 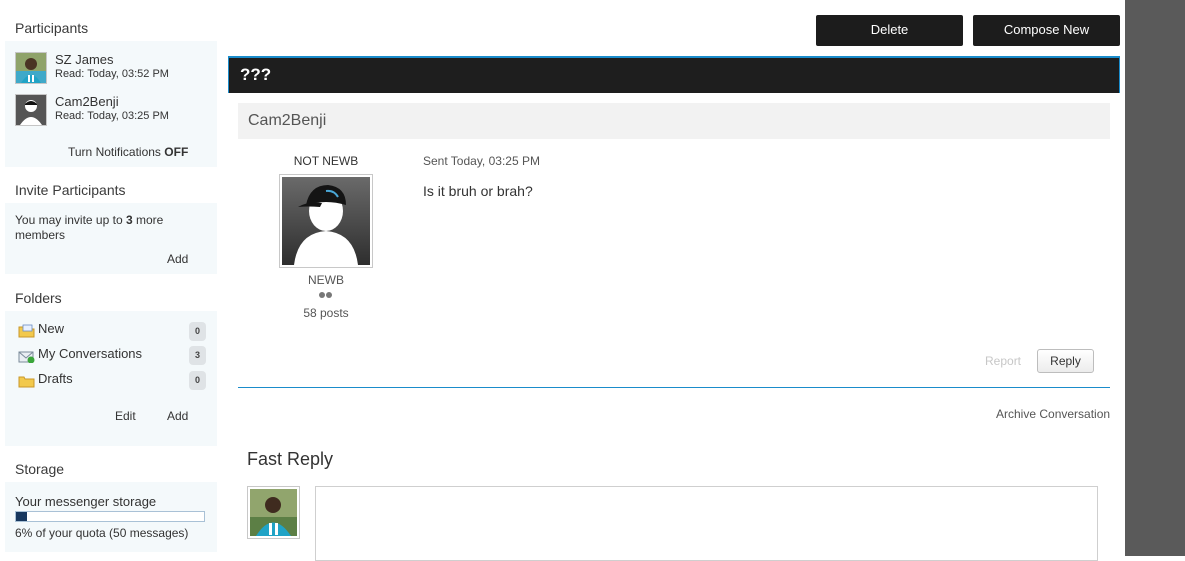 I want to click on participant-read-time: Read: Today, 03:25 PM, so click(x=112, y=116).